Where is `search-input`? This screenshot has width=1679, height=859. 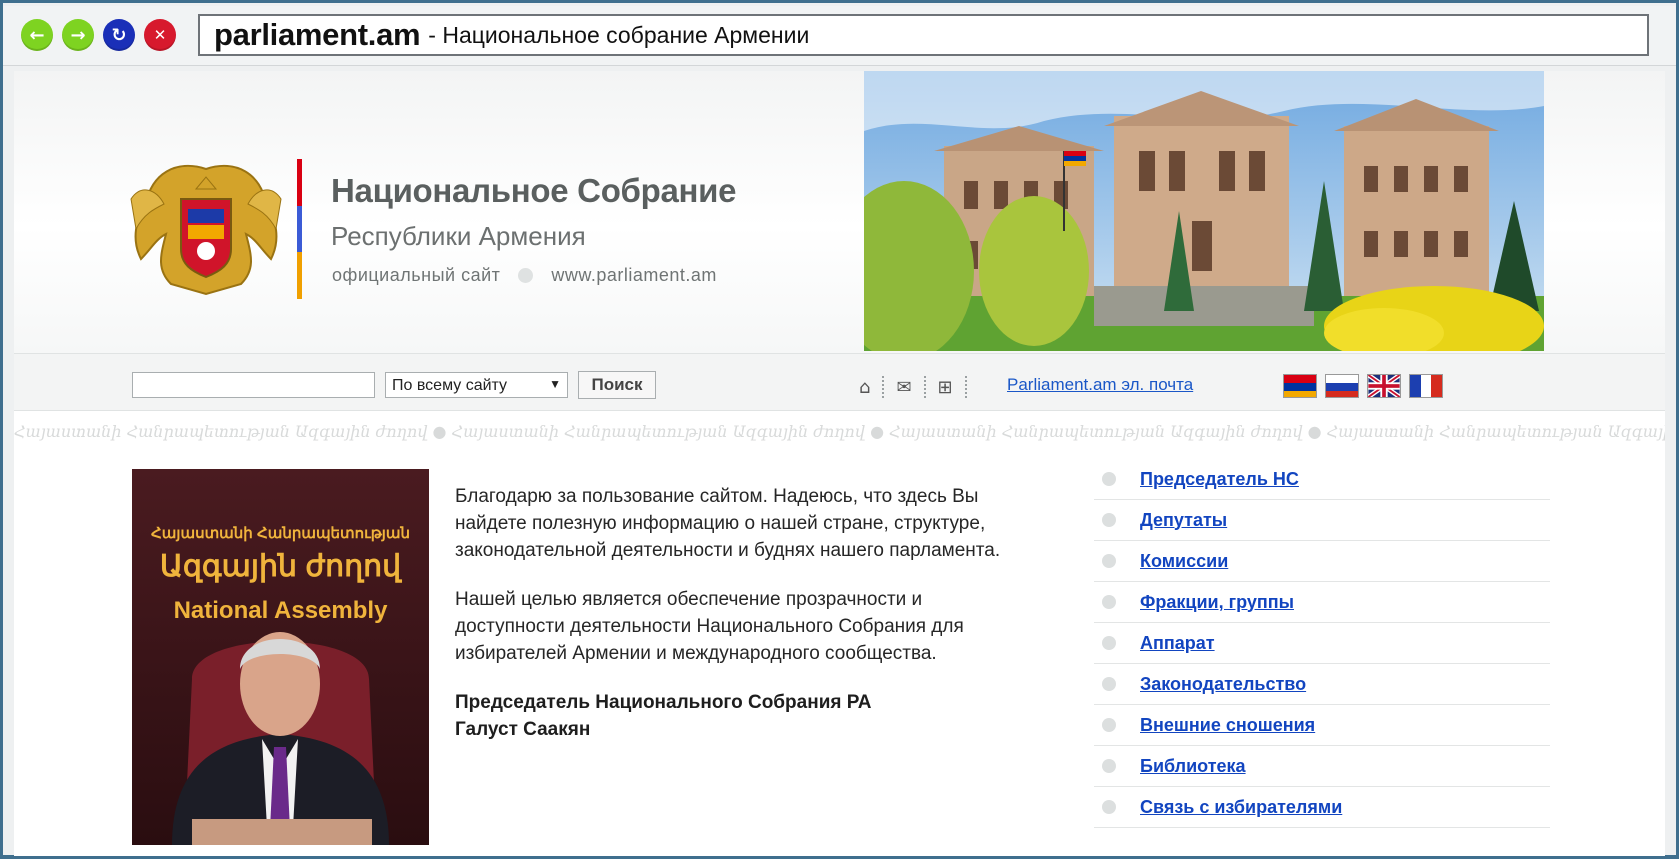 search-input is located at coordinates (253, 385).